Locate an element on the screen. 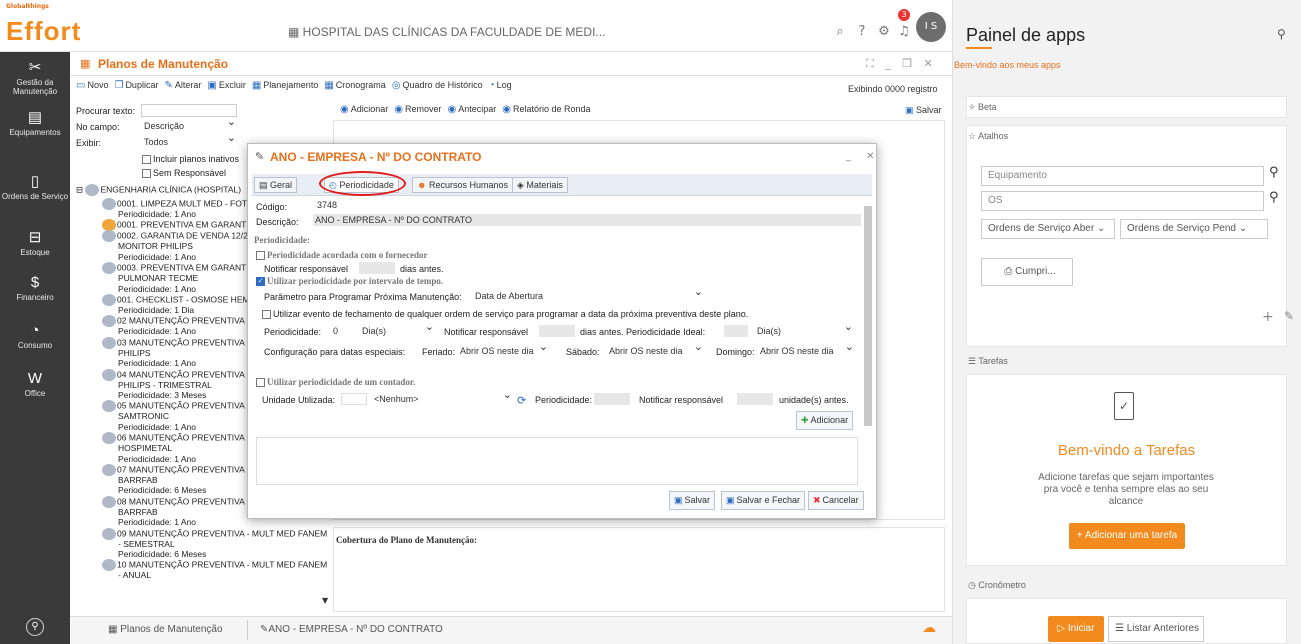 This screenshot has width=1301, height=644. help-icon: ? is located at coordinates (862, 32).